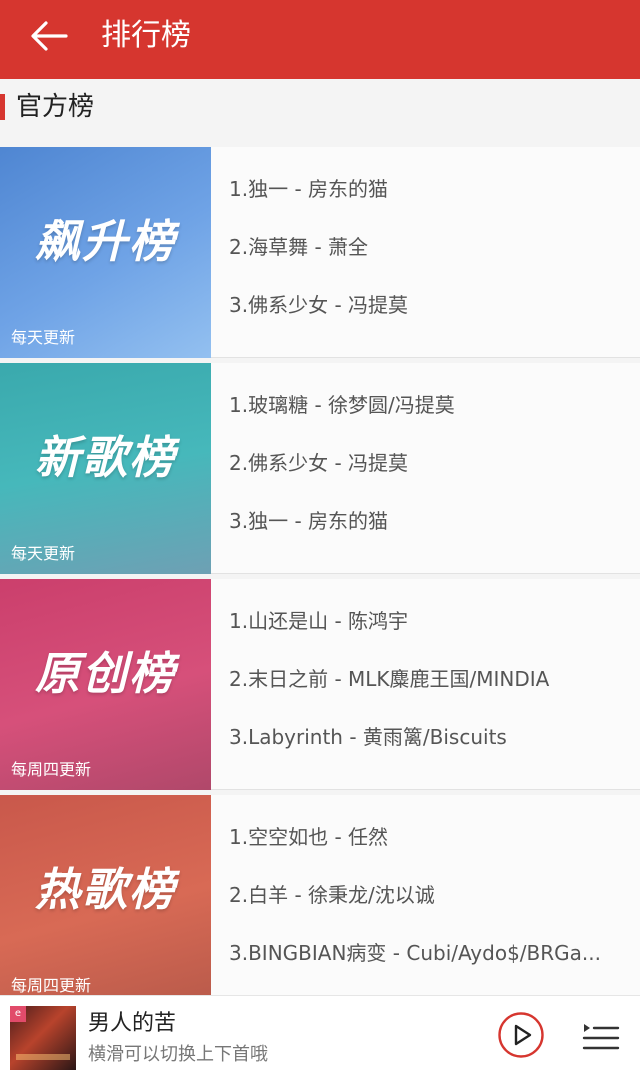 The image size is (640, 1080). I want to click on chart-cover: 原创榜 每周四更新, so click(105, 684).